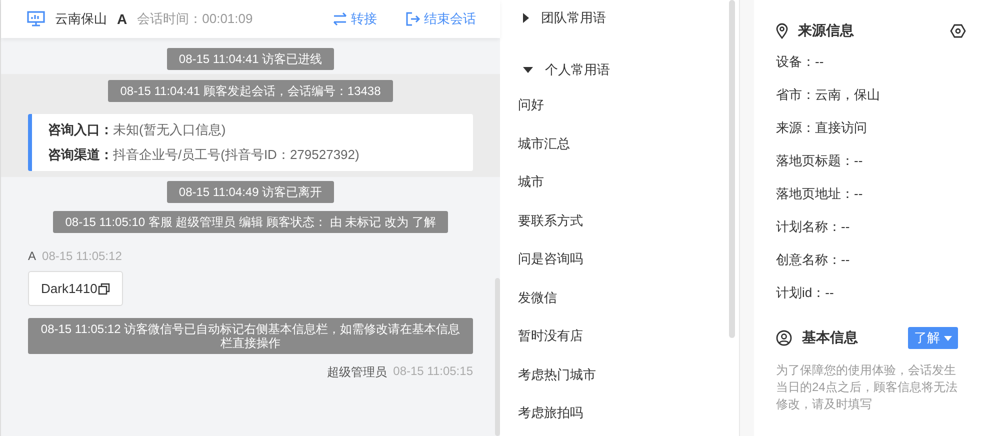 The image size is (988, 436). Describe the element at coordinates (628, 269) in the screenshot. I see `phrase-item: 问是咨询吗` at that location.